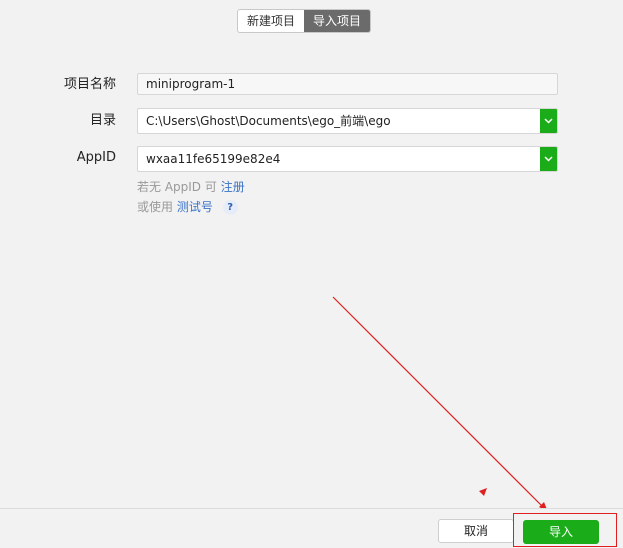 This screenshot has height=548, width=623. Describe the element at coordinates (347, 84) in the screenshot. I see `project-name-input: miniprogram-1` at that location.